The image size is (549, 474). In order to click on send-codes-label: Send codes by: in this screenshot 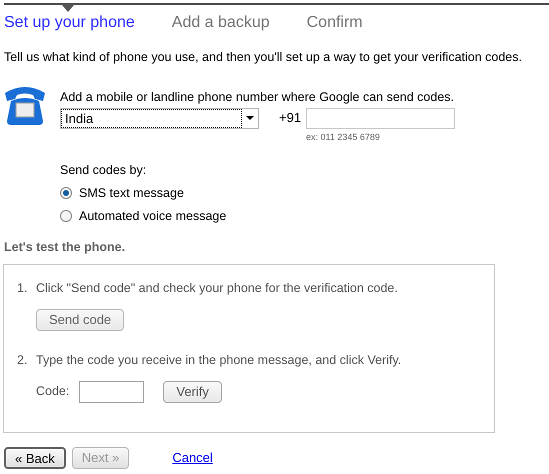, I will do `click(104, 170)`.